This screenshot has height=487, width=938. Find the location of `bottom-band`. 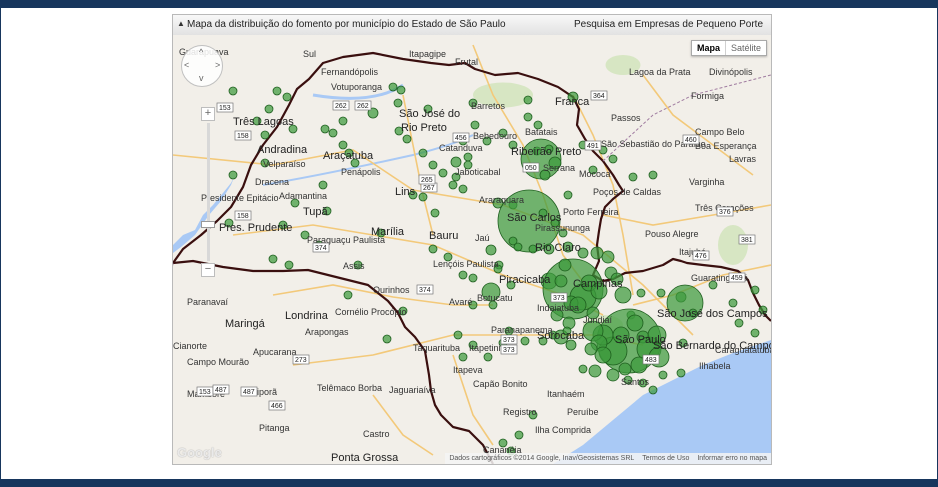

bottom-band is located at coordinates (469, 483).